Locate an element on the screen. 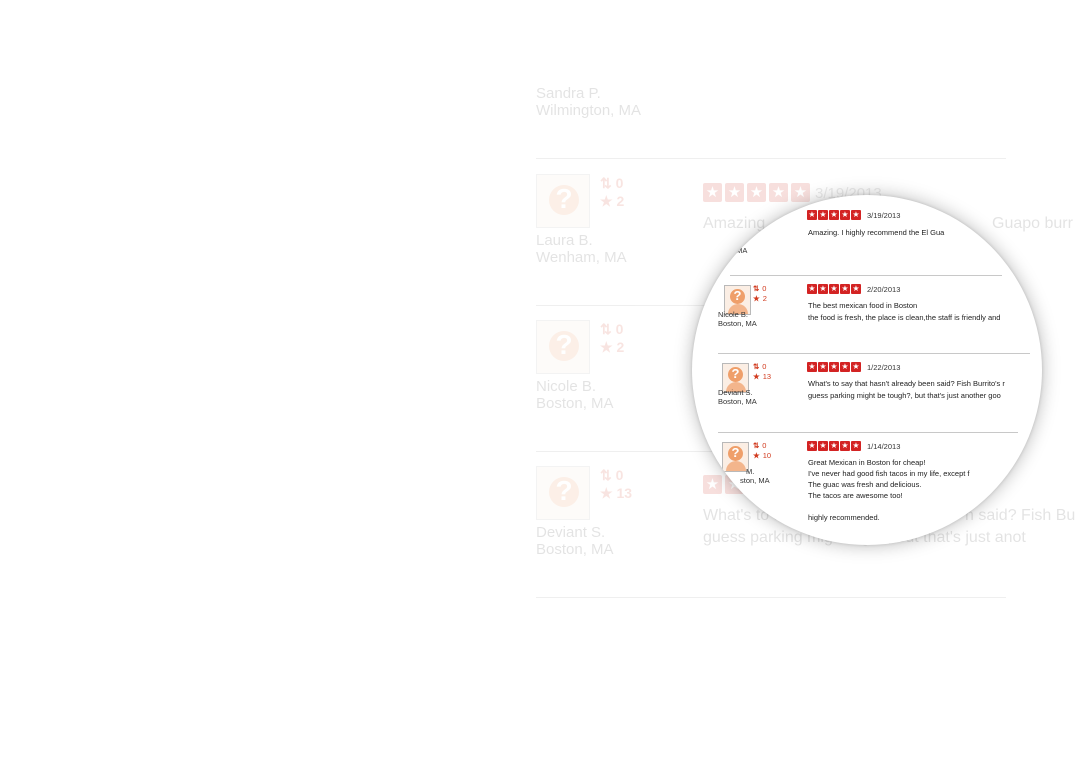 This screenshot has height=762, width=1092. reviewer-name: M. is located at coordinates (750, 471).